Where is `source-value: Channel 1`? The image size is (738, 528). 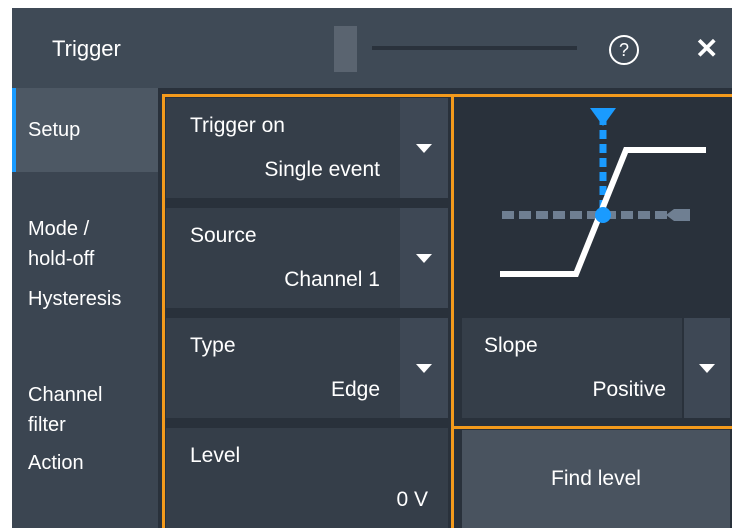
source-value: Channel 1 is located at coordinates (332, 279).